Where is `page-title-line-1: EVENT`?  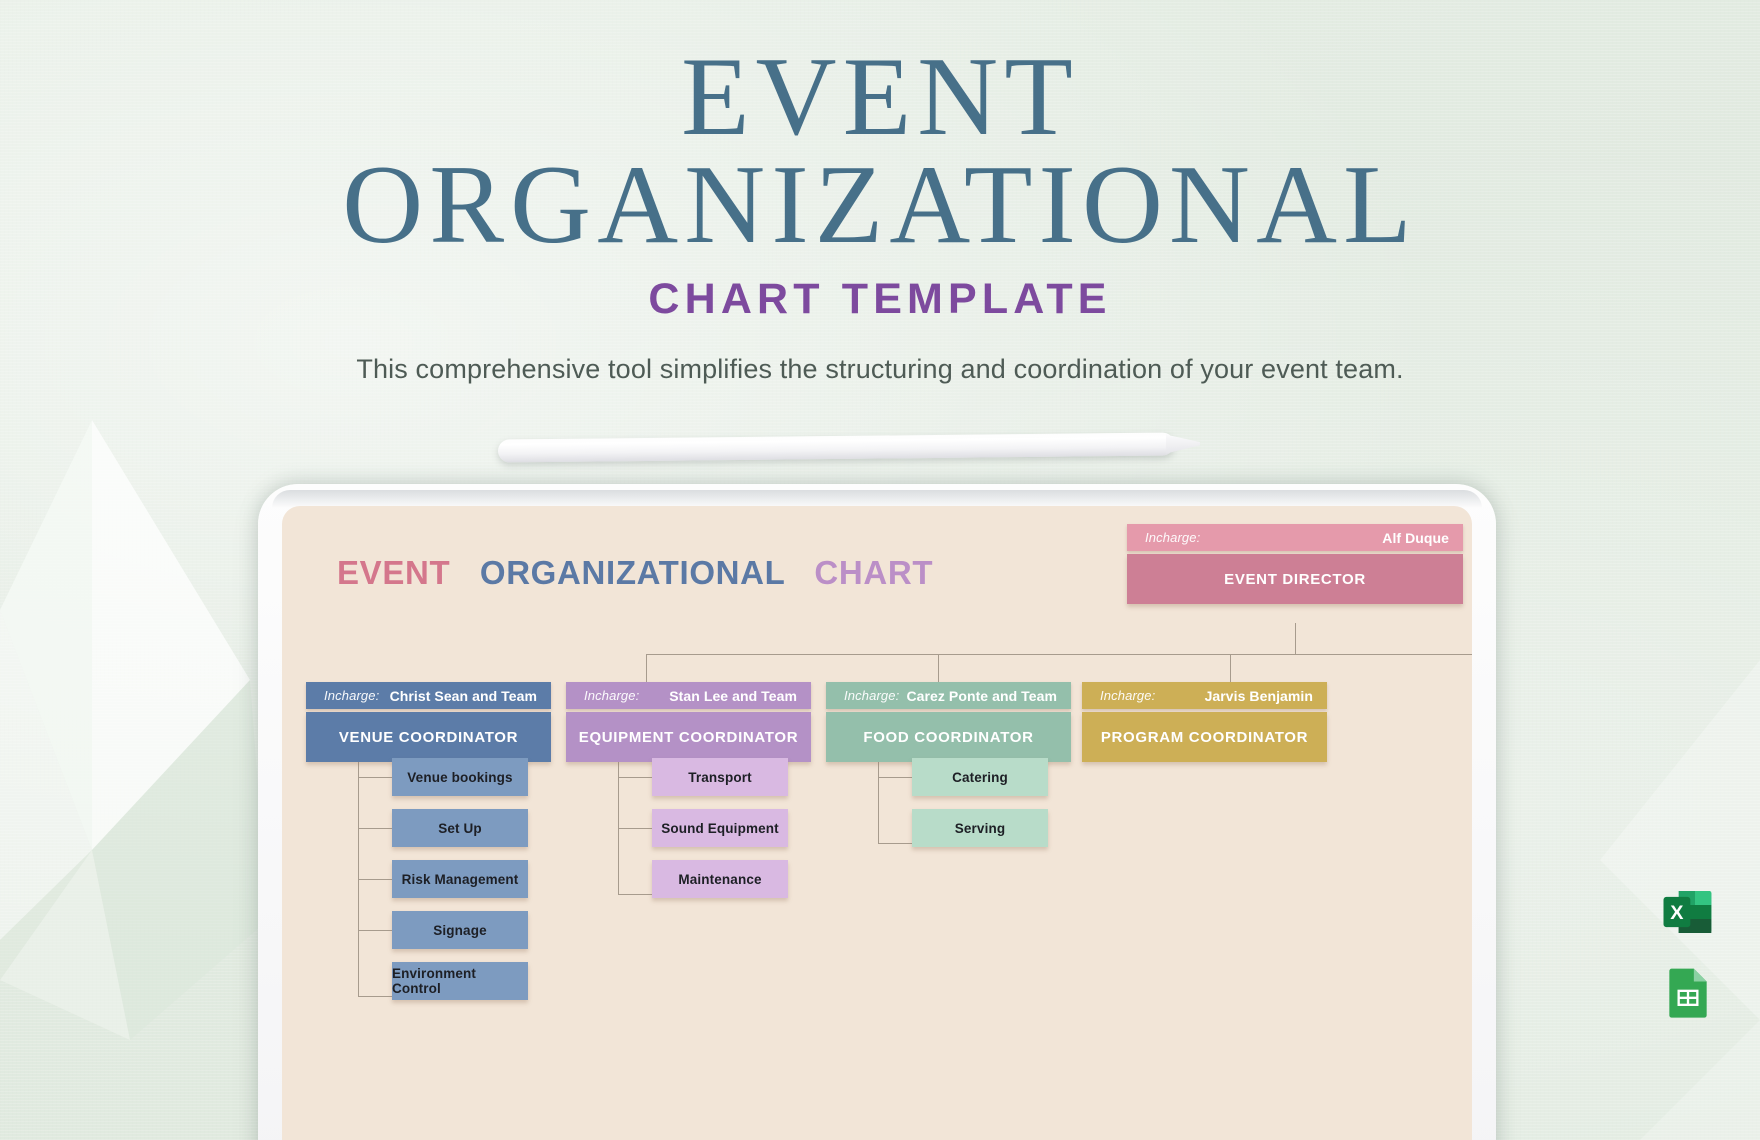
page-title-line-1: EVENT is located at coordinates (880, 97).